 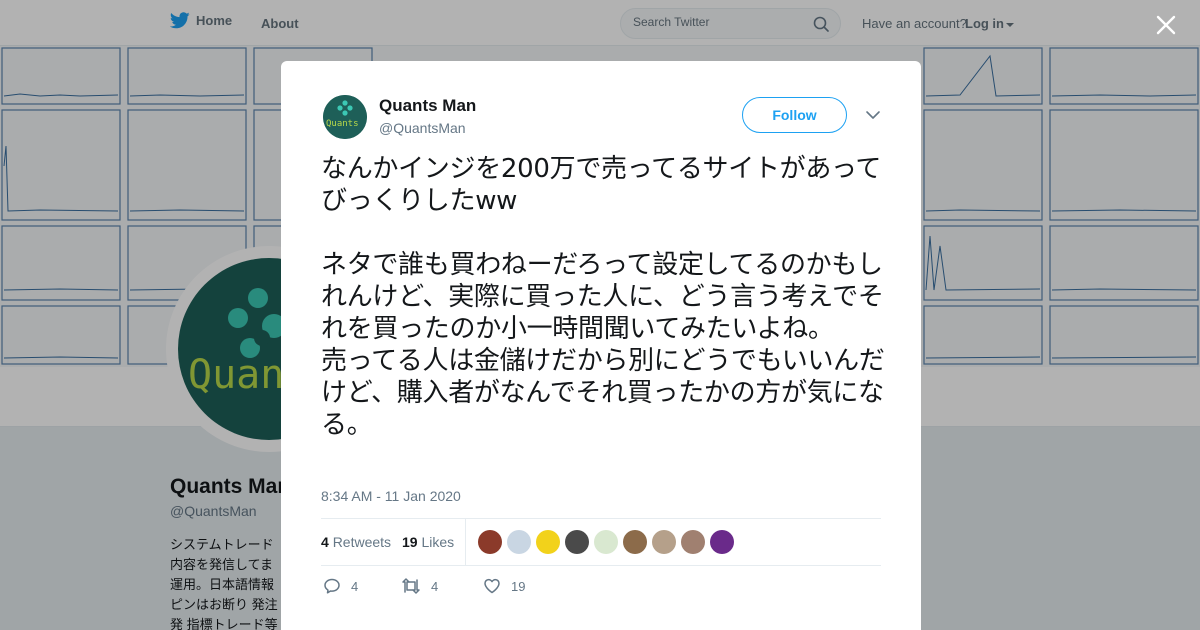 What do you see at coordinates (342, 124) in the screenshot?
I see `svg-text: Quants` at bounding box center [342, 124].